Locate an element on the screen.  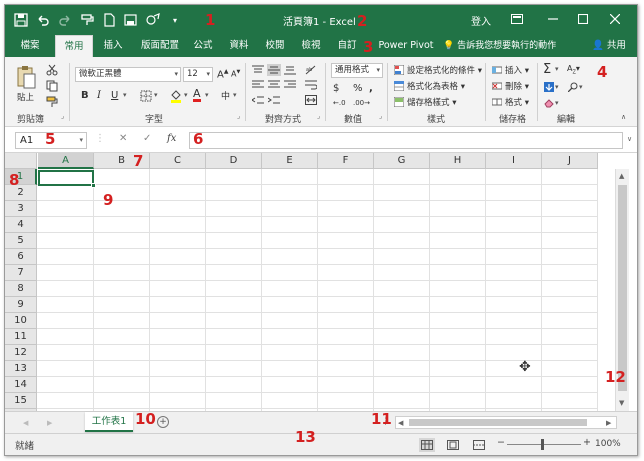
comma-style-icon: , is located at coordinates (371, 88).